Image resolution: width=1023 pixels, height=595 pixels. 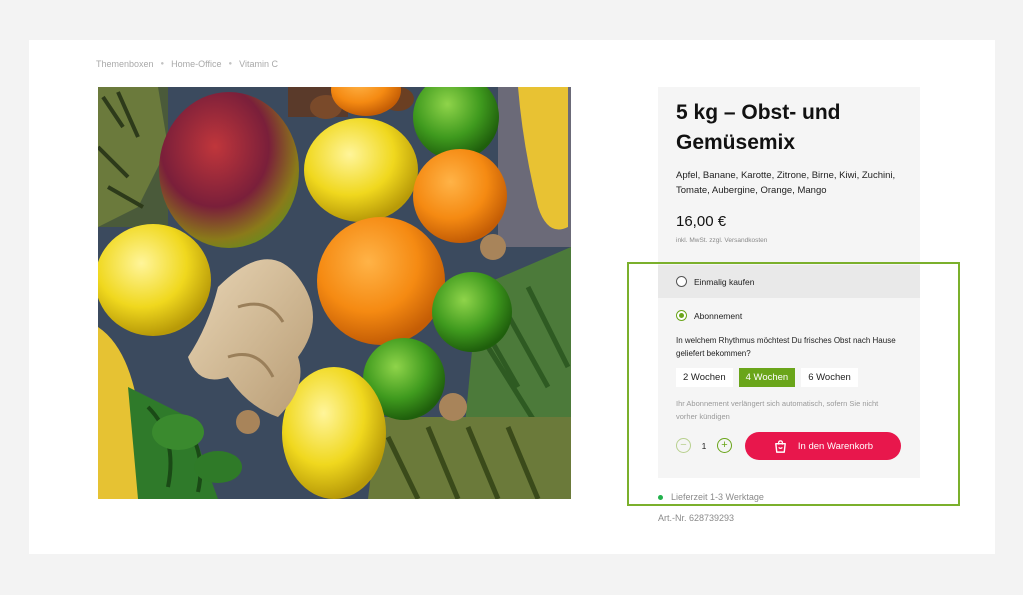 I want to click on quantity-value: 1, so click(x=704, y=446).